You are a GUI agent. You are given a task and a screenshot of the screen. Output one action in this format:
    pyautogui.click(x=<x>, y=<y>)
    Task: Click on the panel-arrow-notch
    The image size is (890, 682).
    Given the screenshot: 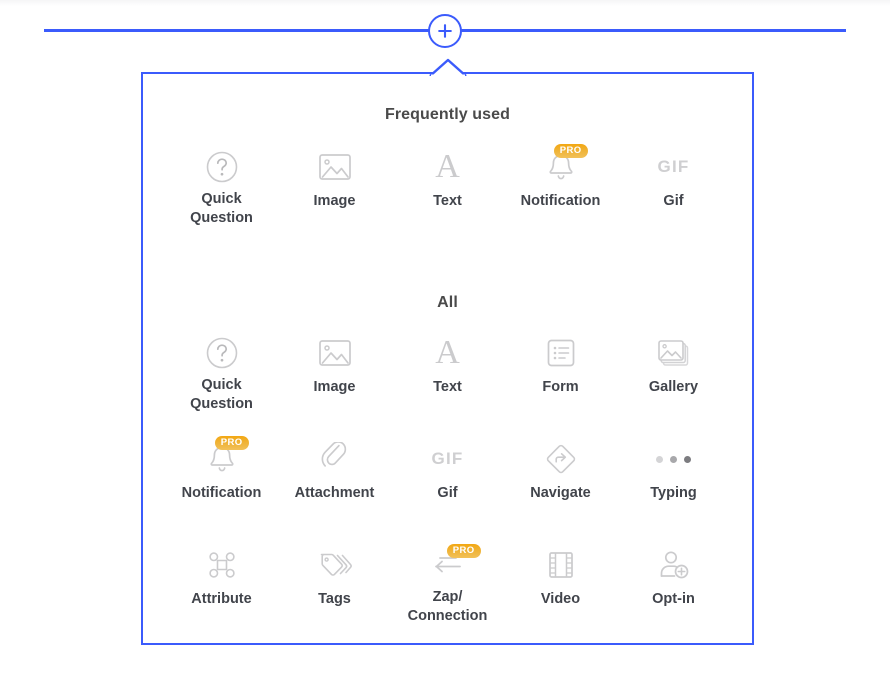 What is the action you would take?
    pyautogui.click(x=448, y=67)
    